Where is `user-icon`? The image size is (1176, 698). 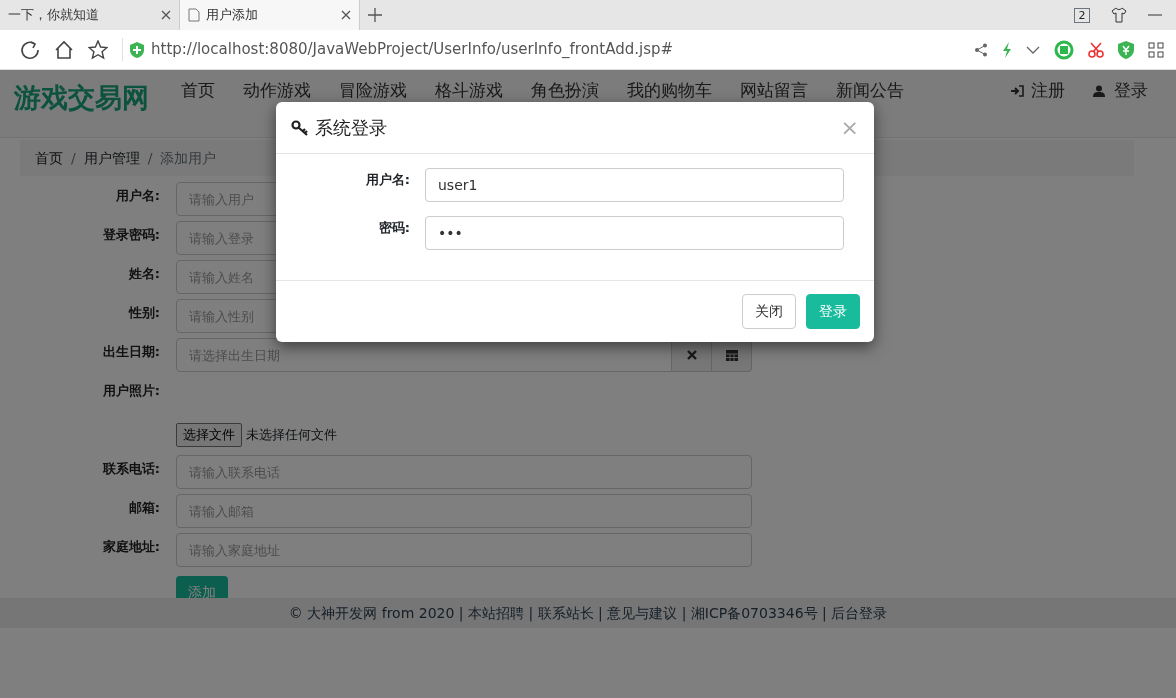
user-icon is located at coordinates (1100, 90).